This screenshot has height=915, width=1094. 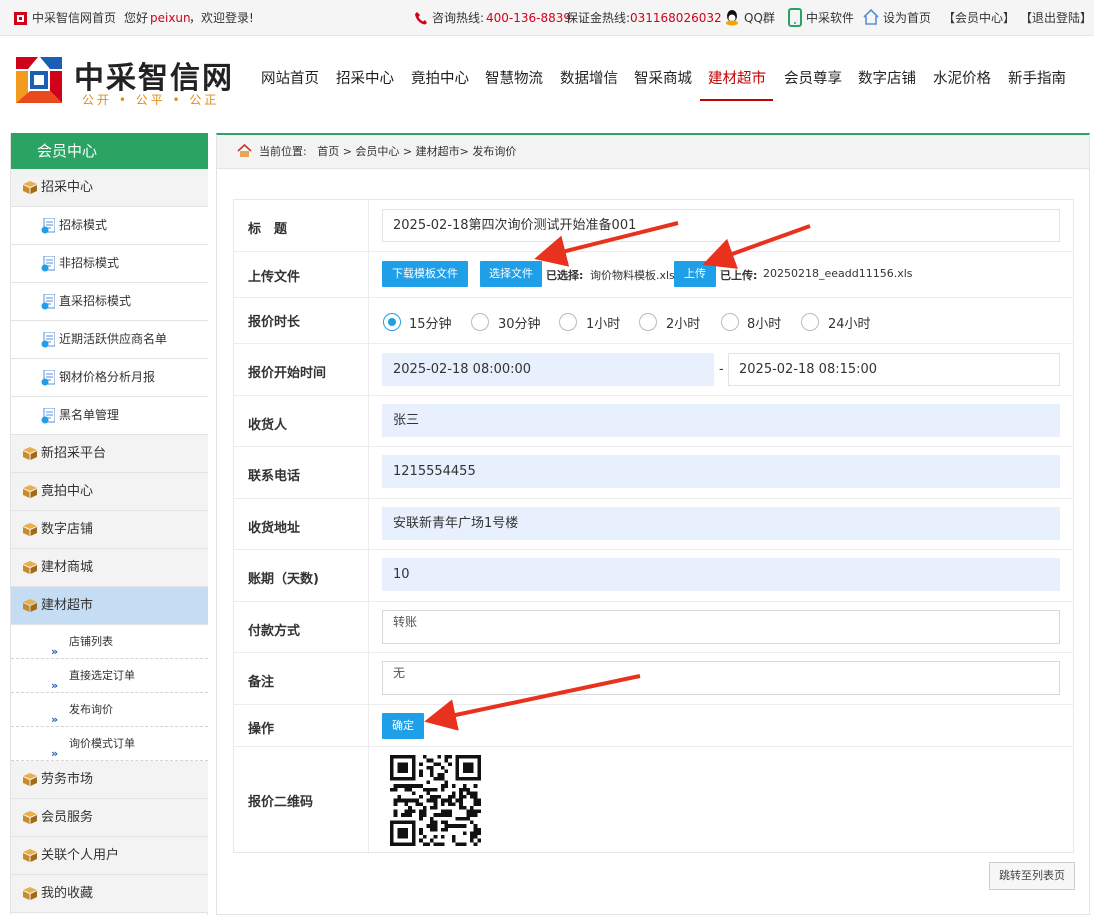 I want to click on payment-term-label: 账期（天数), so click(x=283, y=579).